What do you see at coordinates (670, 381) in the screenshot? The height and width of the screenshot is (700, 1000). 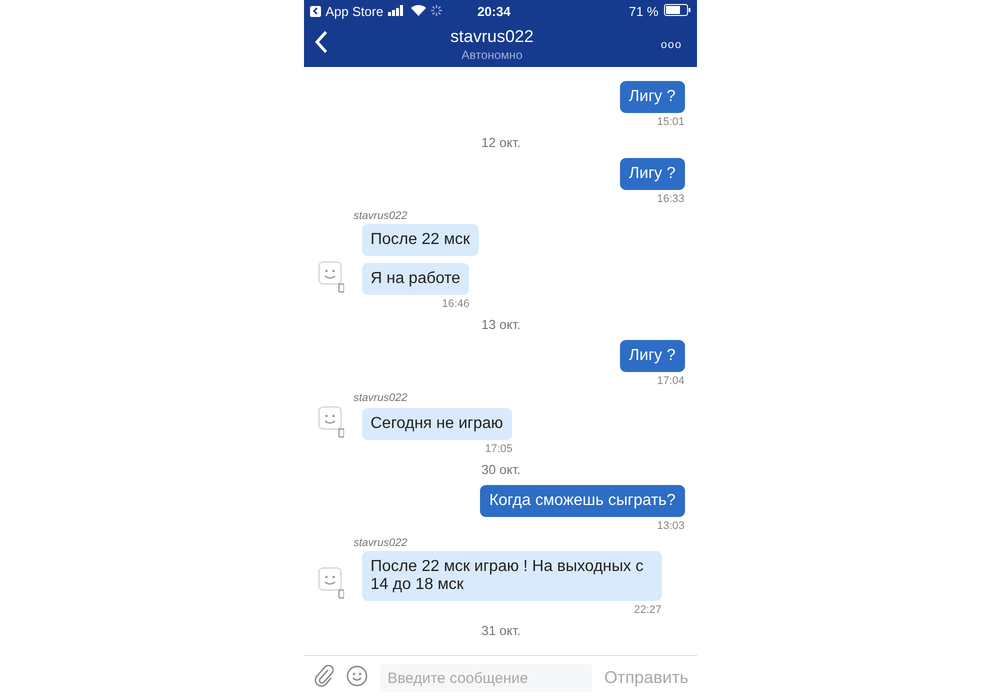 I see `message-time: 17:04` at bounding box center [670, 381].